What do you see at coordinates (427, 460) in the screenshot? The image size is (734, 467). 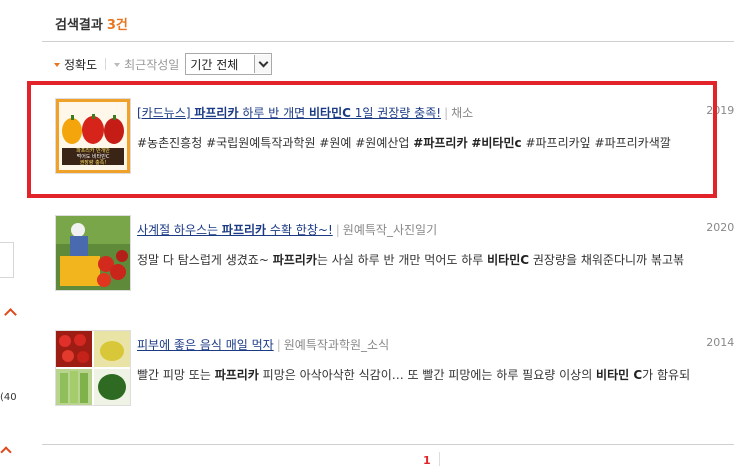 I see `pagination-current-page: 1` at bounding box center [427, 460].